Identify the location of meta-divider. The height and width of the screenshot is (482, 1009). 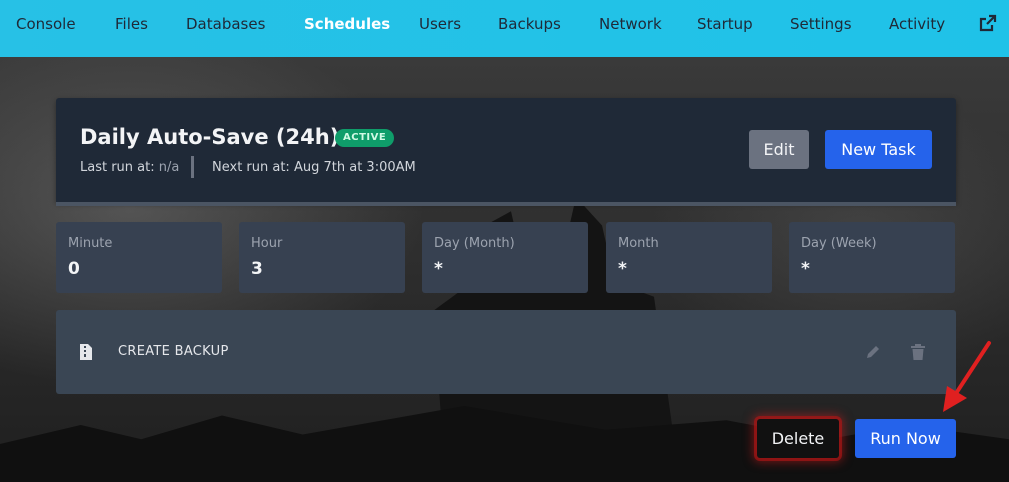
(192, 167).